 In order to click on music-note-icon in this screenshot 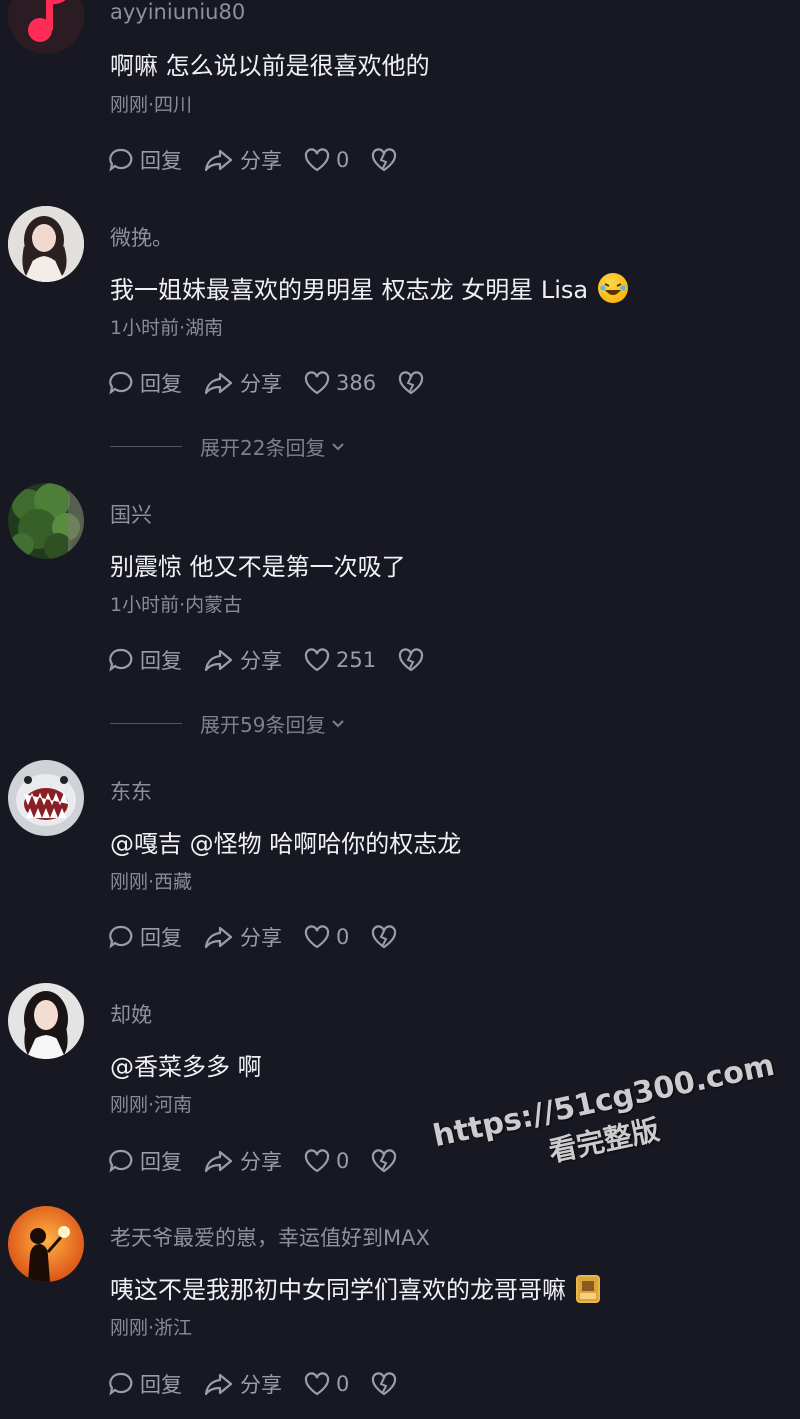, I will do `click(46, 27)`.